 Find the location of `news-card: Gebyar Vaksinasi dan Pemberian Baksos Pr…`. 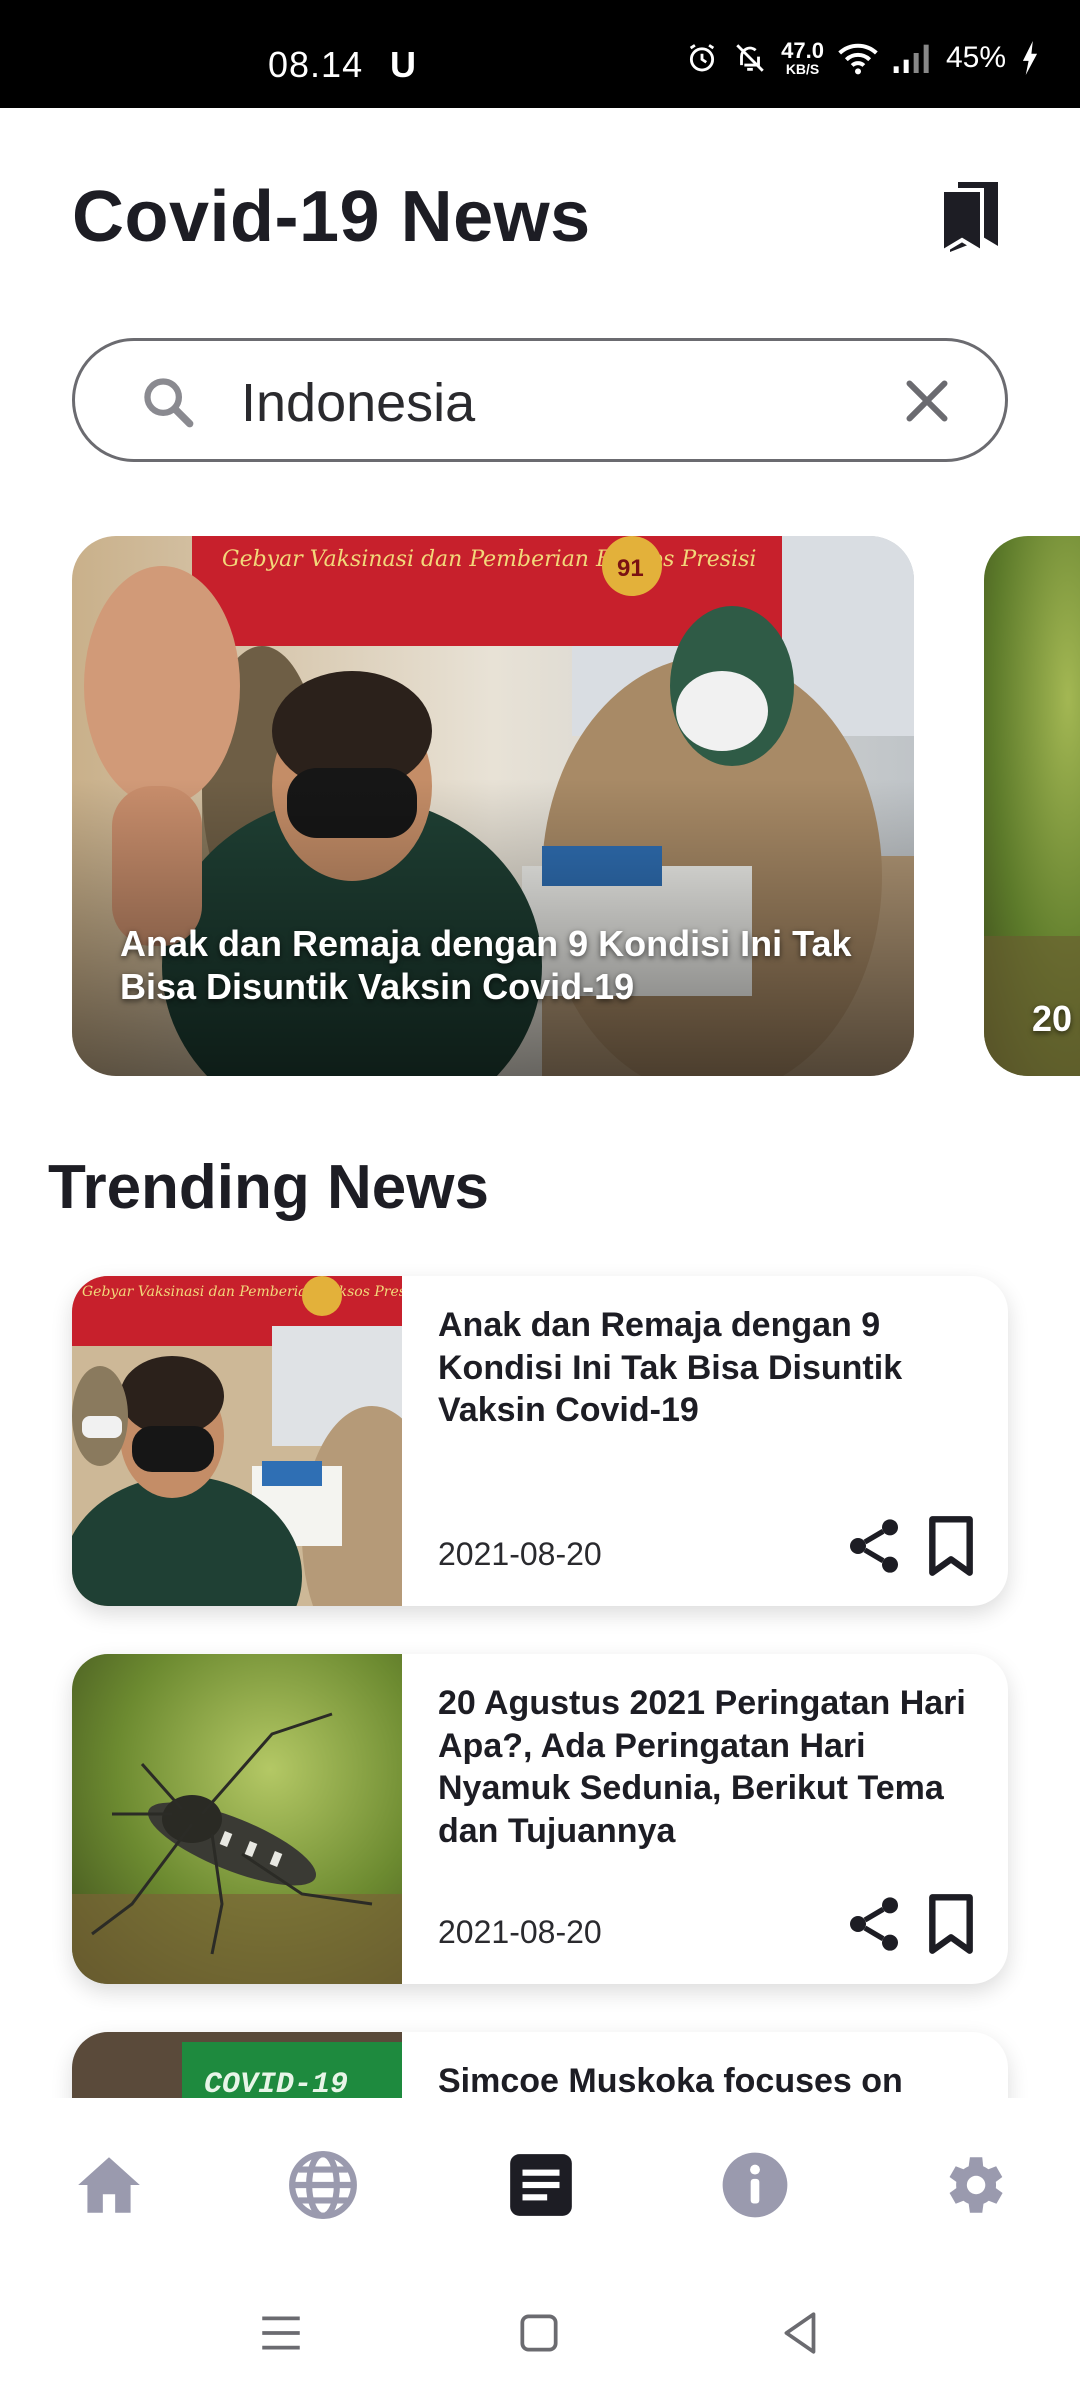

news-card: Gebyar Vaksinasi dan Pemberian Baksos Pr… is located at coordinates (540, 1441).